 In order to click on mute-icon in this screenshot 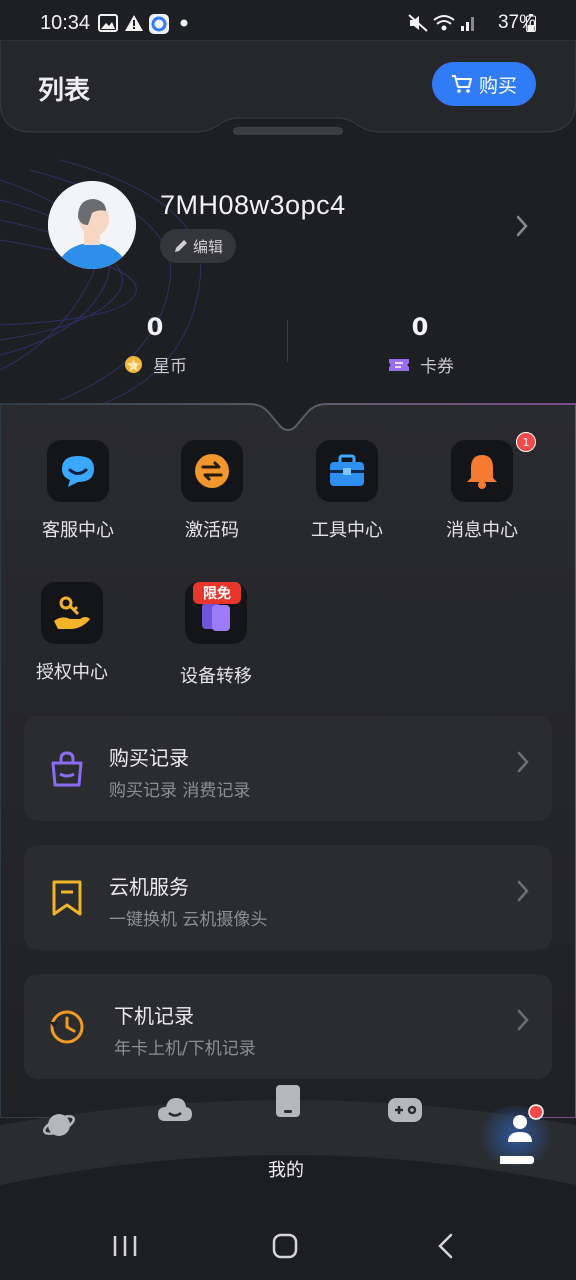, I will do `click(418, 23)`.